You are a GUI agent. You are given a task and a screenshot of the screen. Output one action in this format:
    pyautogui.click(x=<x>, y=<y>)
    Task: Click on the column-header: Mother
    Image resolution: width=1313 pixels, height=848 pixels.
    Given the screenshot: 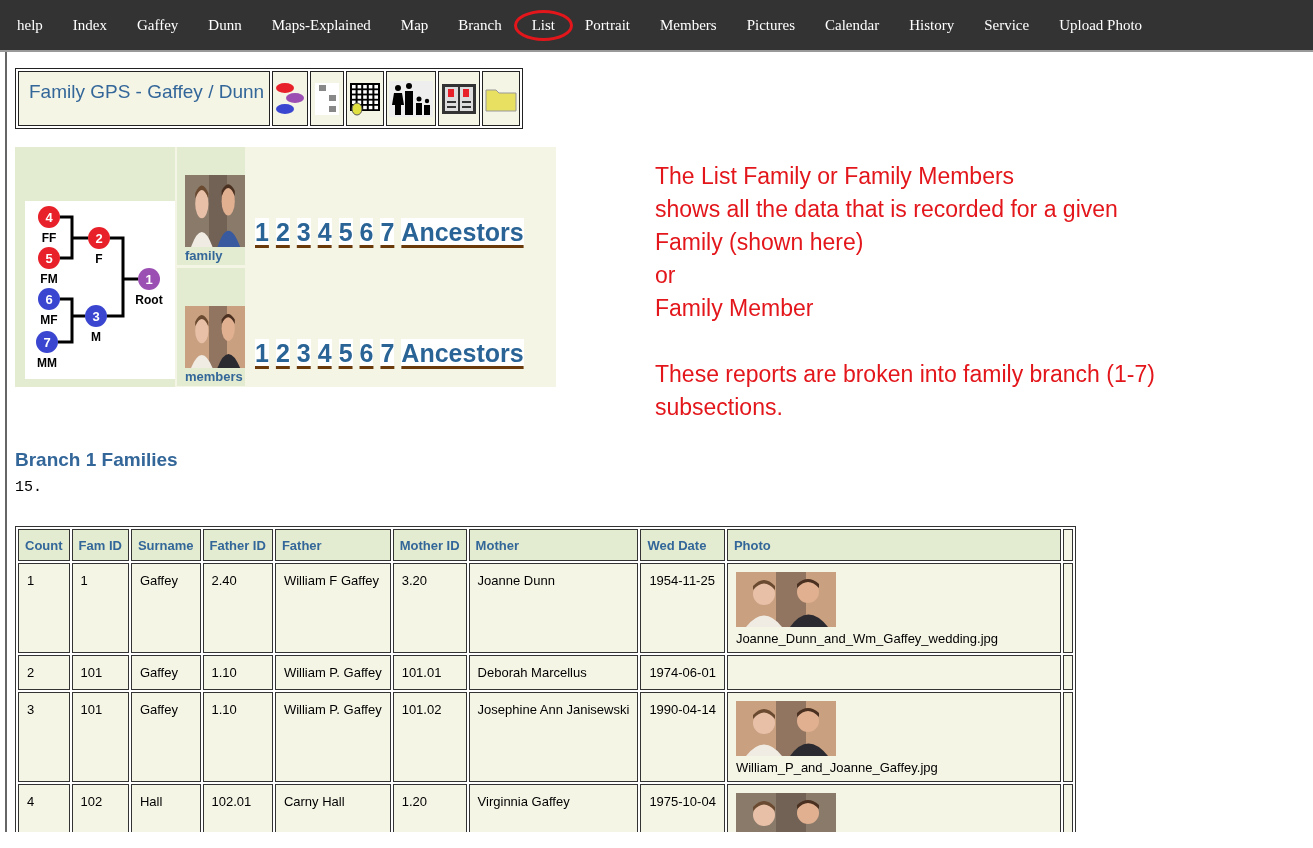 What is the action you would take?
    pyautogui.click(x=553, y=545)
    